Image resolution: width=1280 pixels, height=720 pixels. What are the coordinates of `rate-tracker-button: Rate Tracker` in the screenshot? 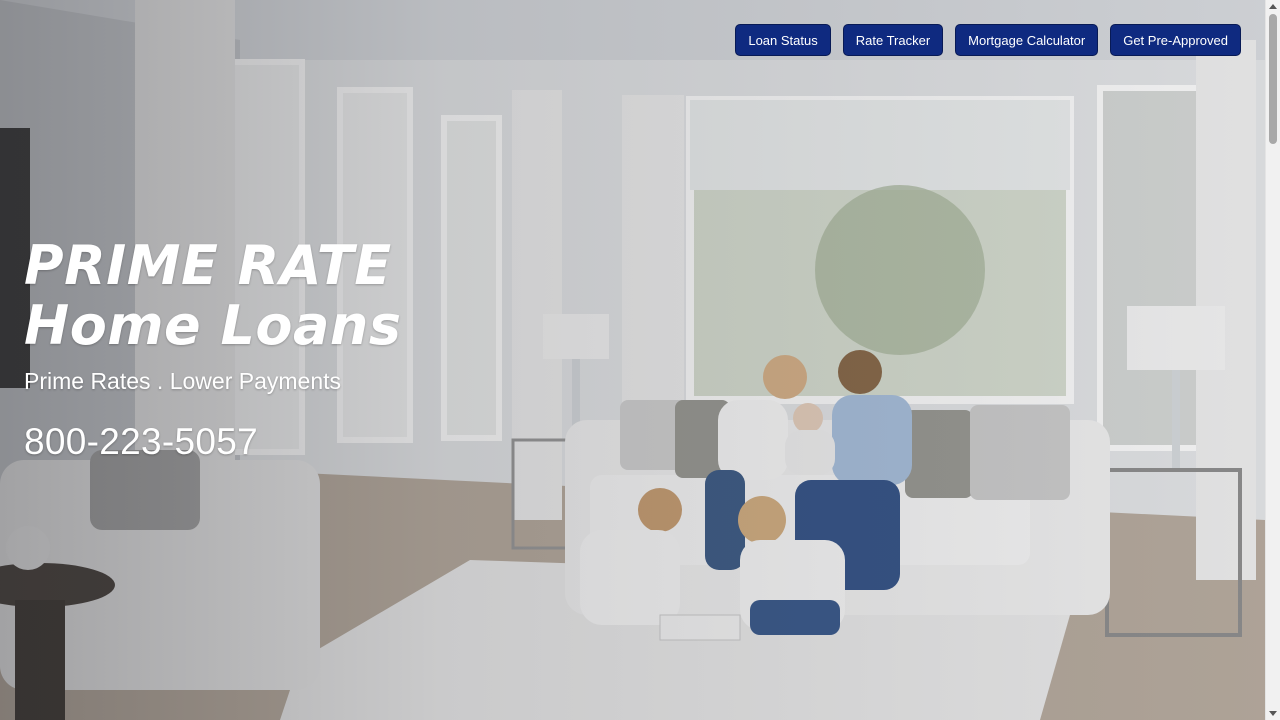 It's located at (893, 40).